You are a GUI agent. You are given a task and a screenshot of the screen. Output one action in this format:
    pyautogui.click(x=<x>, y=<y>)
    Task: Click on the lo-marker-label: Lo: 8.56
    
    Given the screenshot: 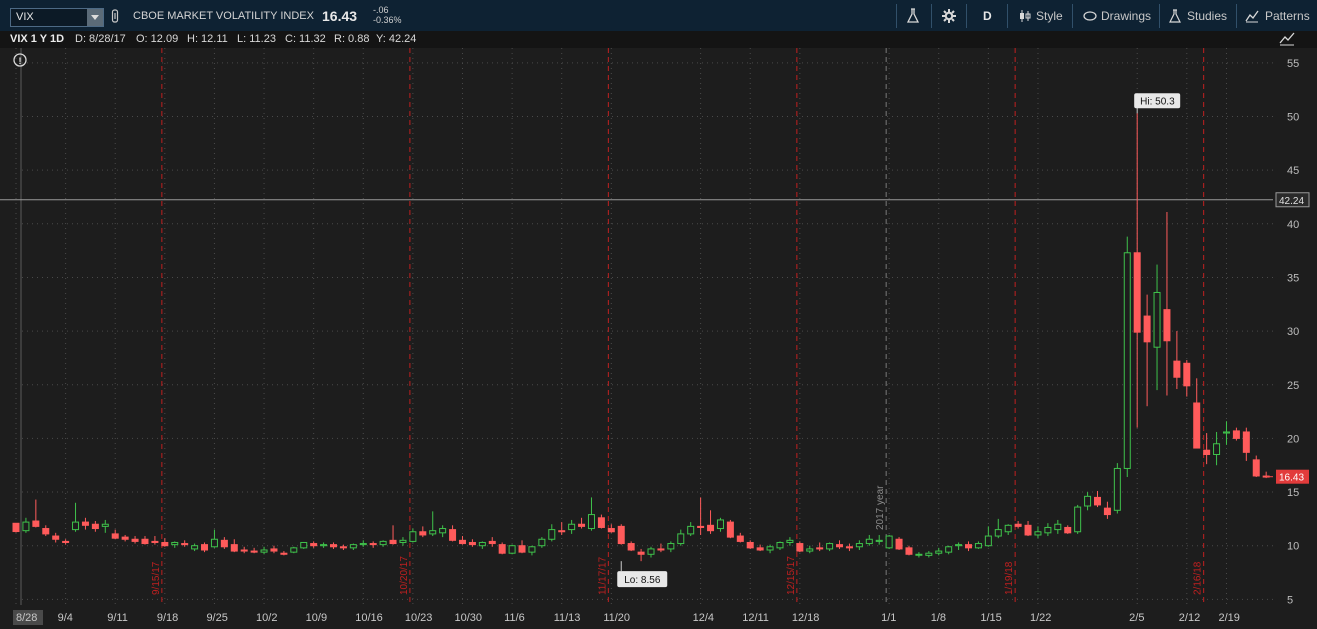 What is the action you would take?
    pyautogui.click(x=642, y=580)
    